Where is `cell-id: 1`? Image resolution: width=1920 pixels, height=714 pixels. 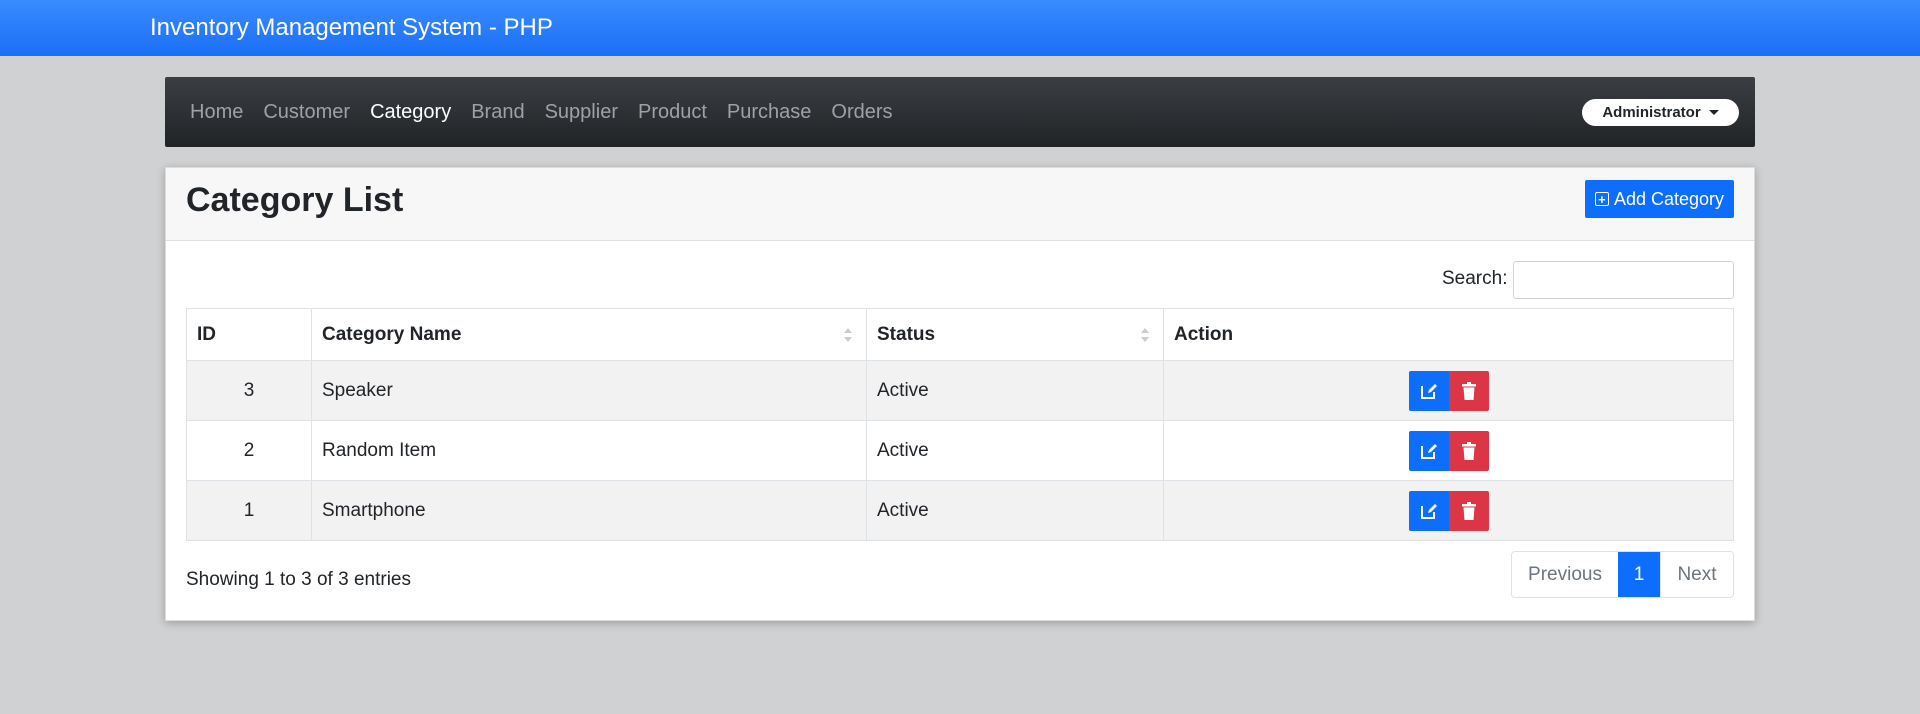 cell-id: 1 is located at coordinates (249, 510).